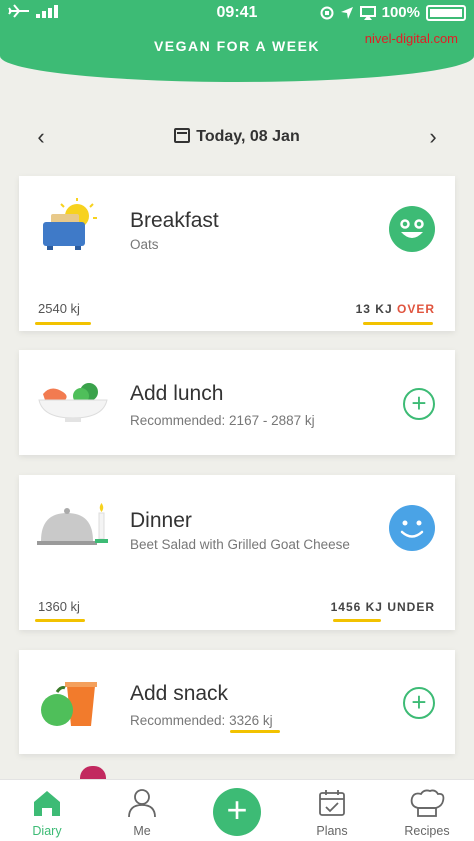  I want to click on person-icon, so click(142, 803).